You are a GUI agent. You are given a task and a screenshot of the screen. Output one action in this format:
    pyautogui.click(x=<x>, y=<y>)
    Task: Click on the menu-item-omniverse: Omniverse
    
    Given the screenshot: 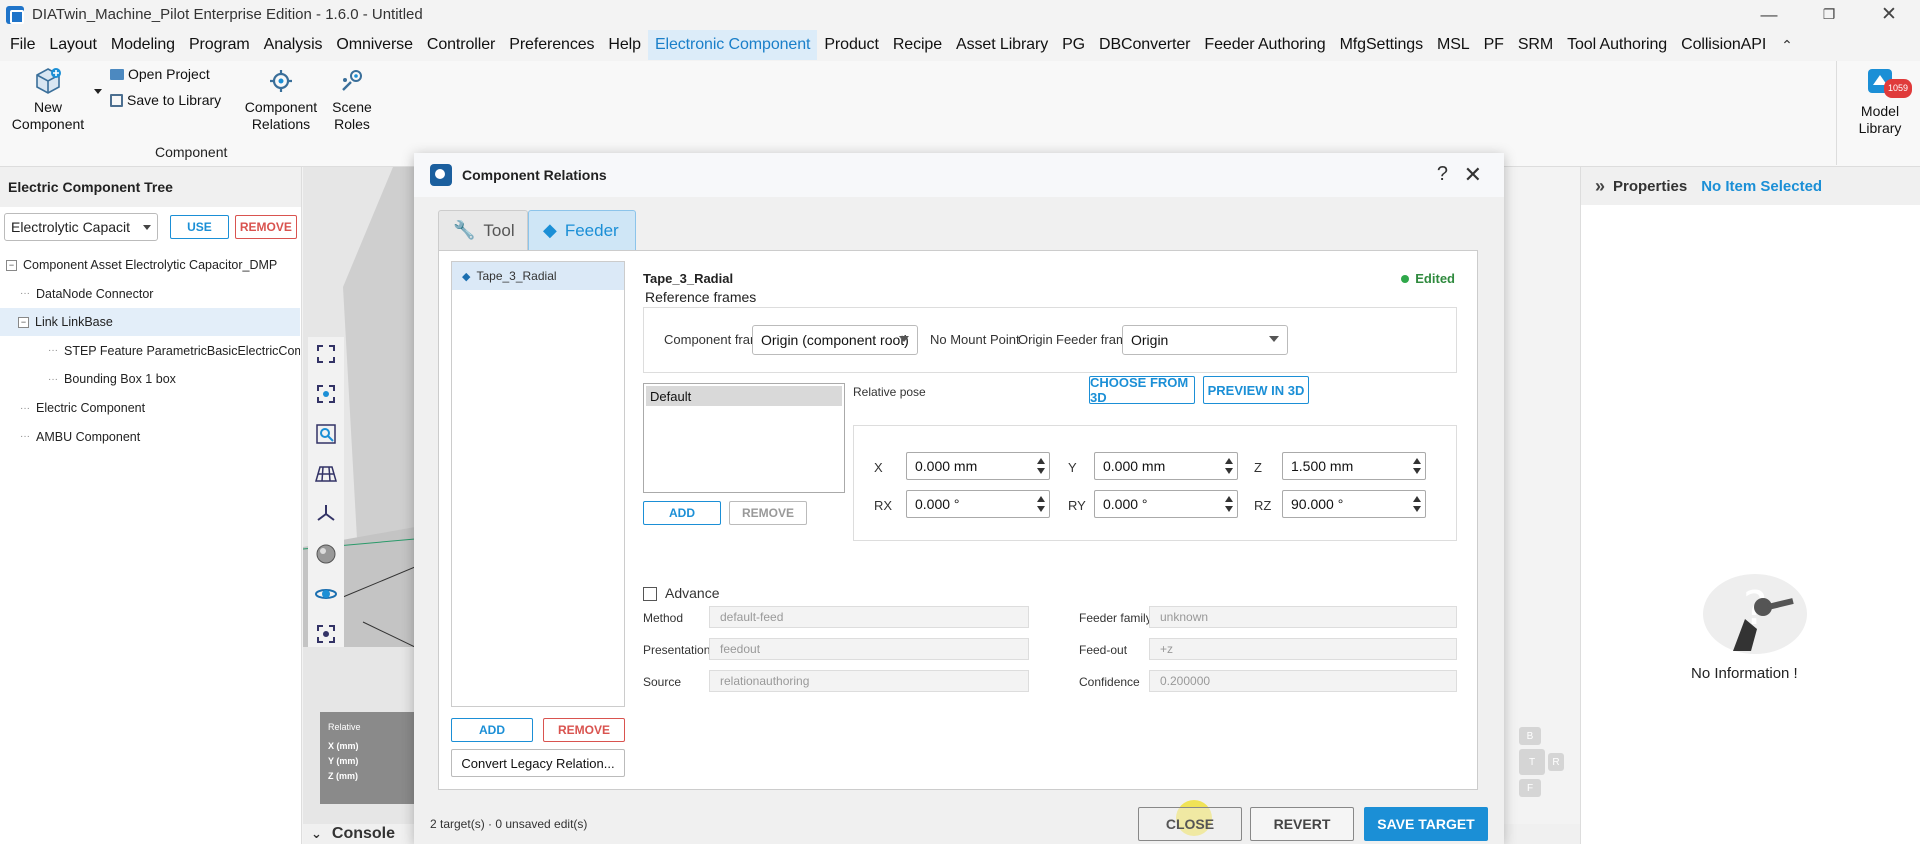 What is the action you would take?
    pyautogui.click(x=374, y=45)
    